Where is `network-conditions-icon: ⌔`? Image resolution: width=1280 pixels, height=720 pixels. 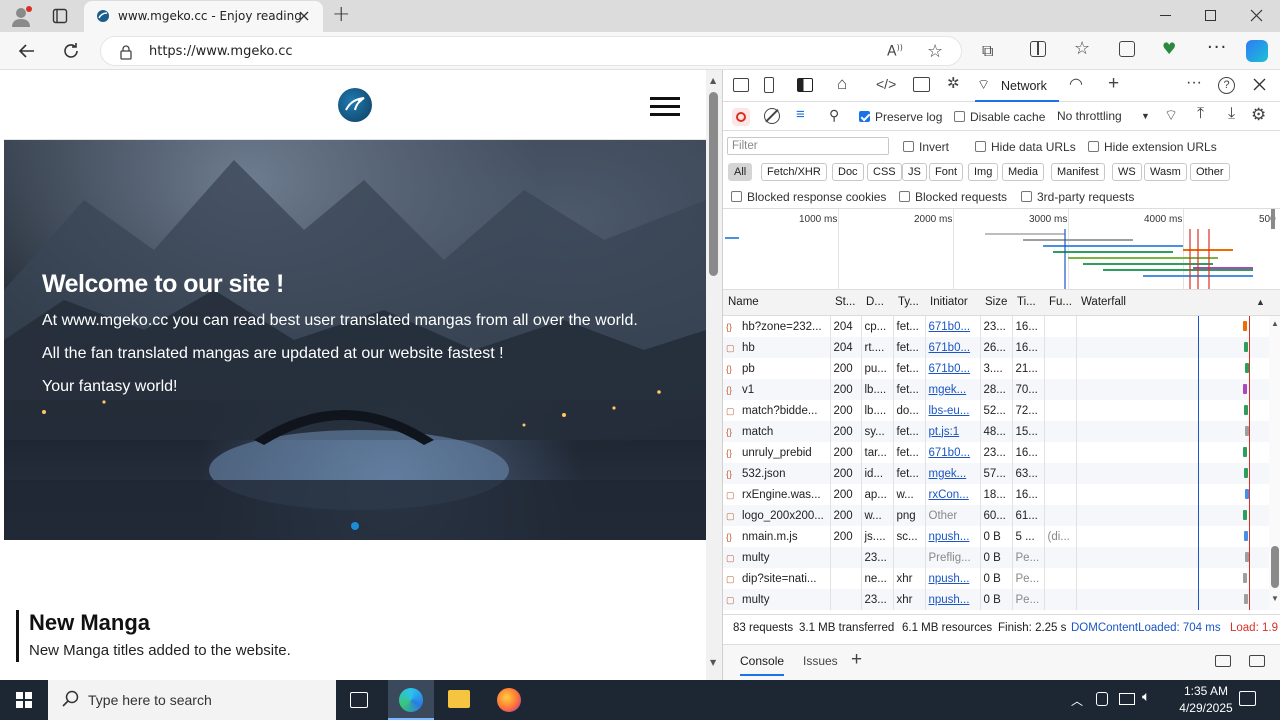 network-conditions-icon: ⌔ is located at coordinates (1171, 115).